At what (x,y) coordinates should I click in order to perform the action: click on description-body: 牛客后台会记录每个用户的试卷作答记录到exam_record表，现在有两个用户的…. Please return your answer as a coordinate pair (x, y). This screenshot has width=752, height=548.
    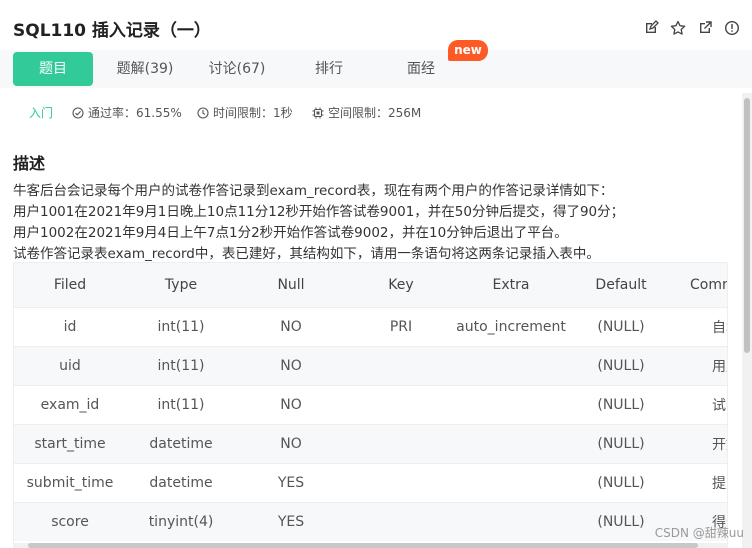
    Looking at the image, I should click on (373, 223).